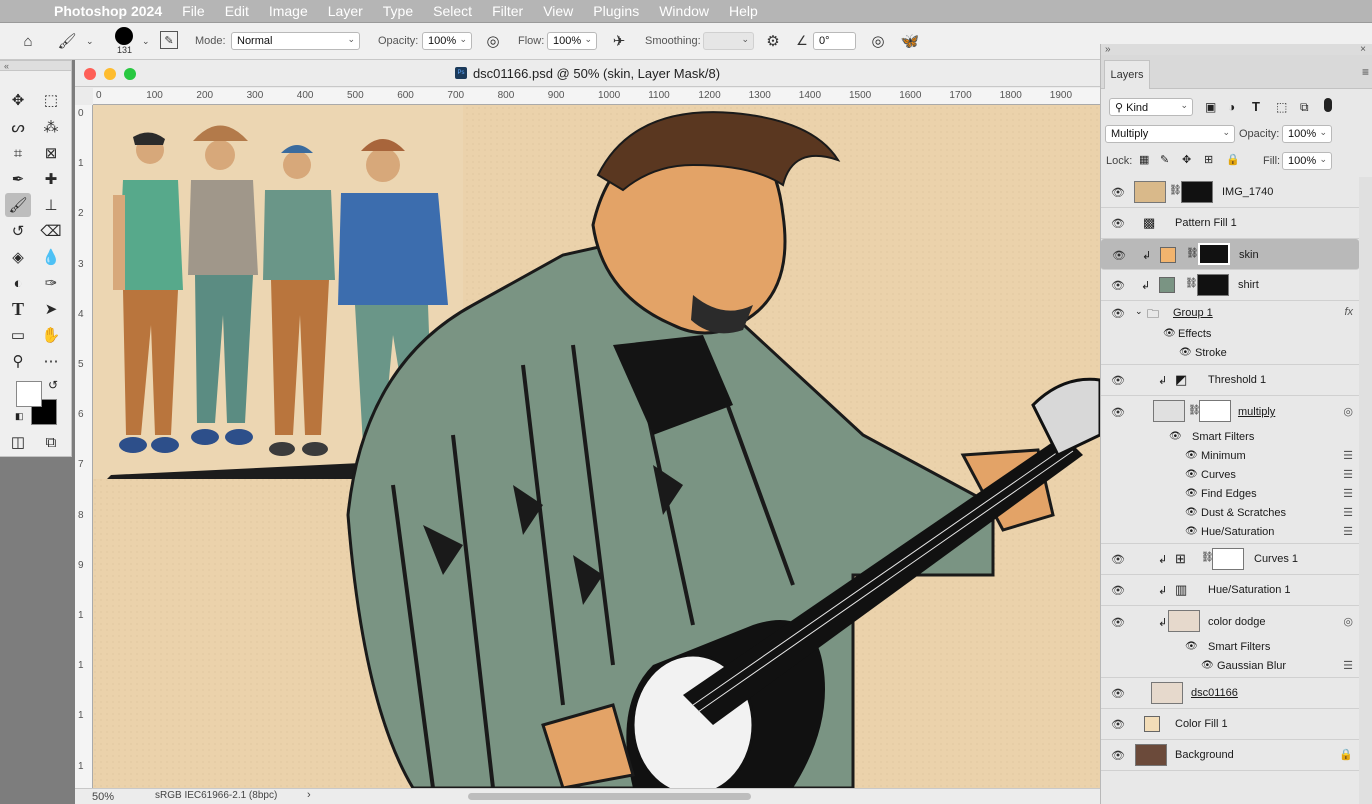 Image resolution: width=1372 pixels, height=804 pixels. Describe the element at coordinates (1230, 590) in the screenshot. I see `layer-row: 👁 ↲ ▥ Hue/Saturation 1` at that location.